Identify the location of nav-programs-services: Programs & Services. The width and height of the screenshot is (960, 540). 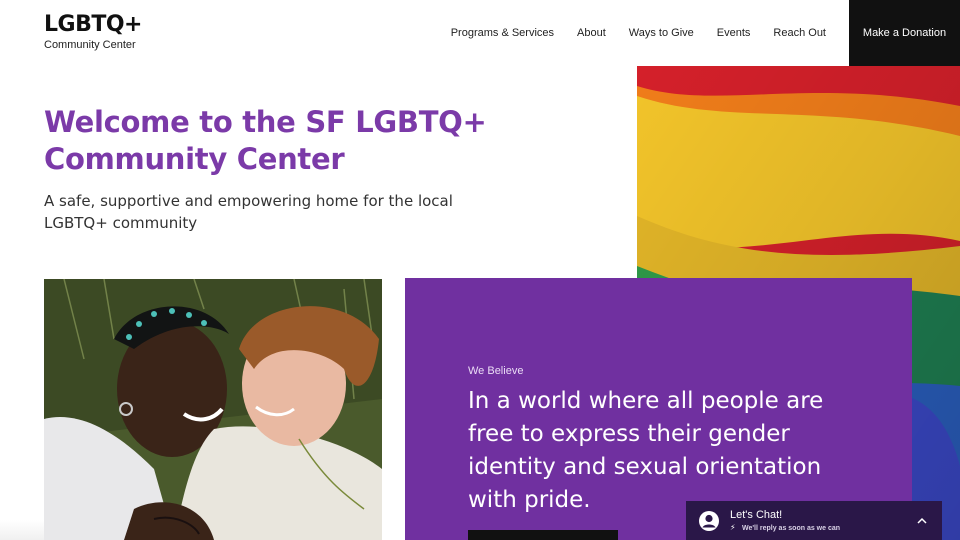
(502, 33).